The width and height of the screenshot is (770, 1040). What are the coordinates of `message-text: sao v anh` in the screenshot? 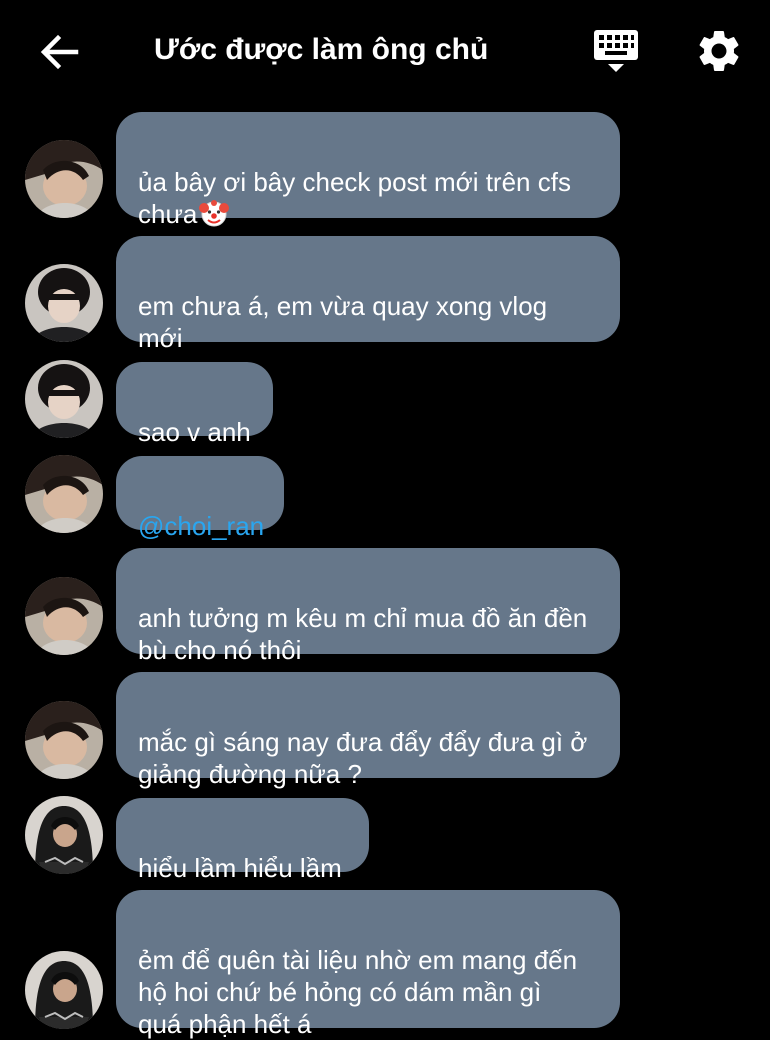 It's located at (194, 432).